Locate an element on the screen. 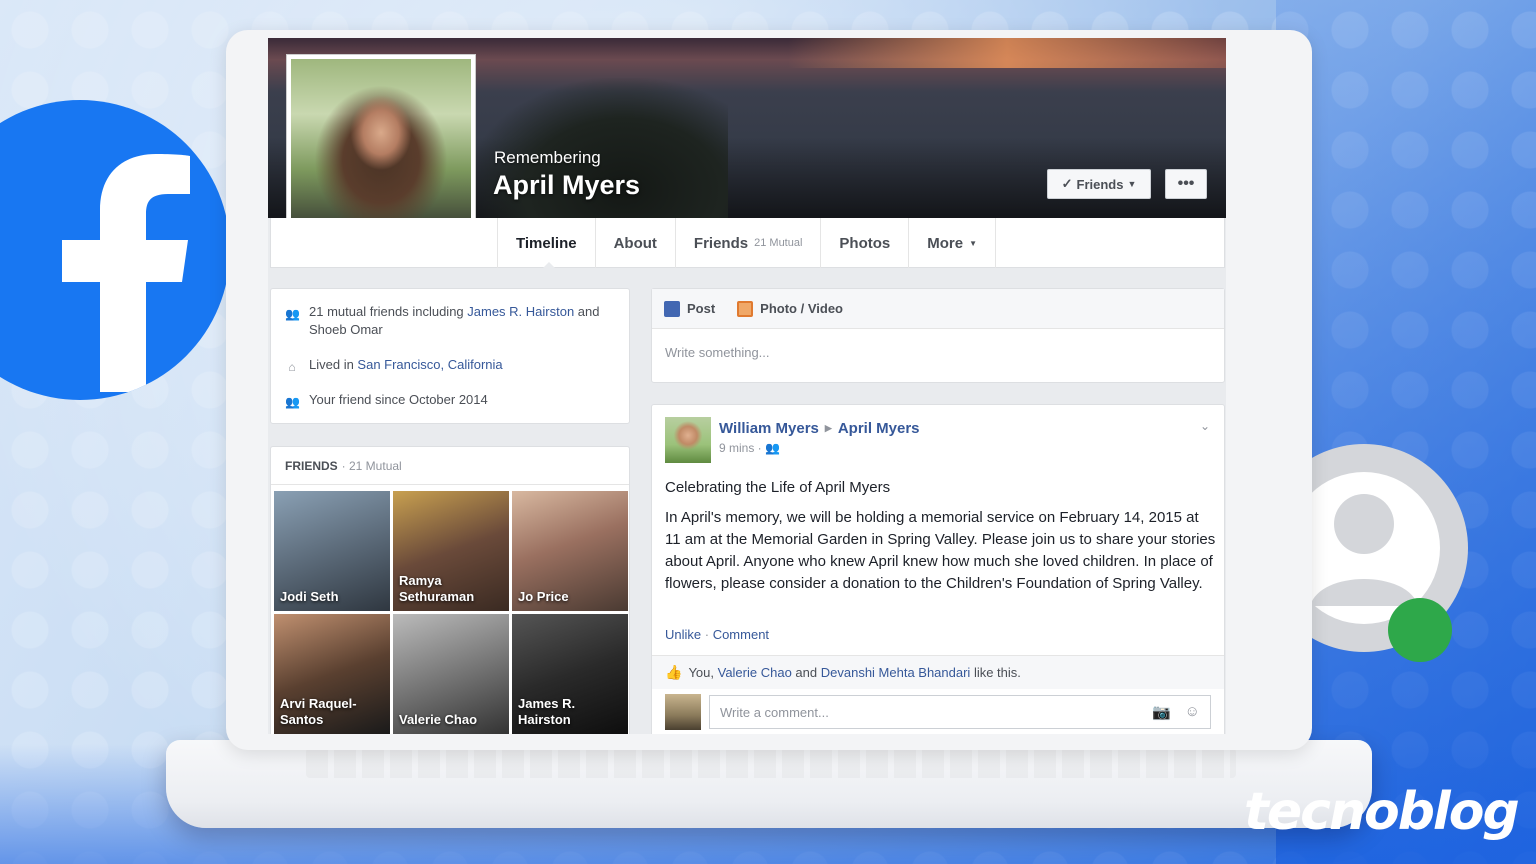 The image size is (1536, 864). friend-name: Ramya Sethuraman is located at coordinates (437, 588).